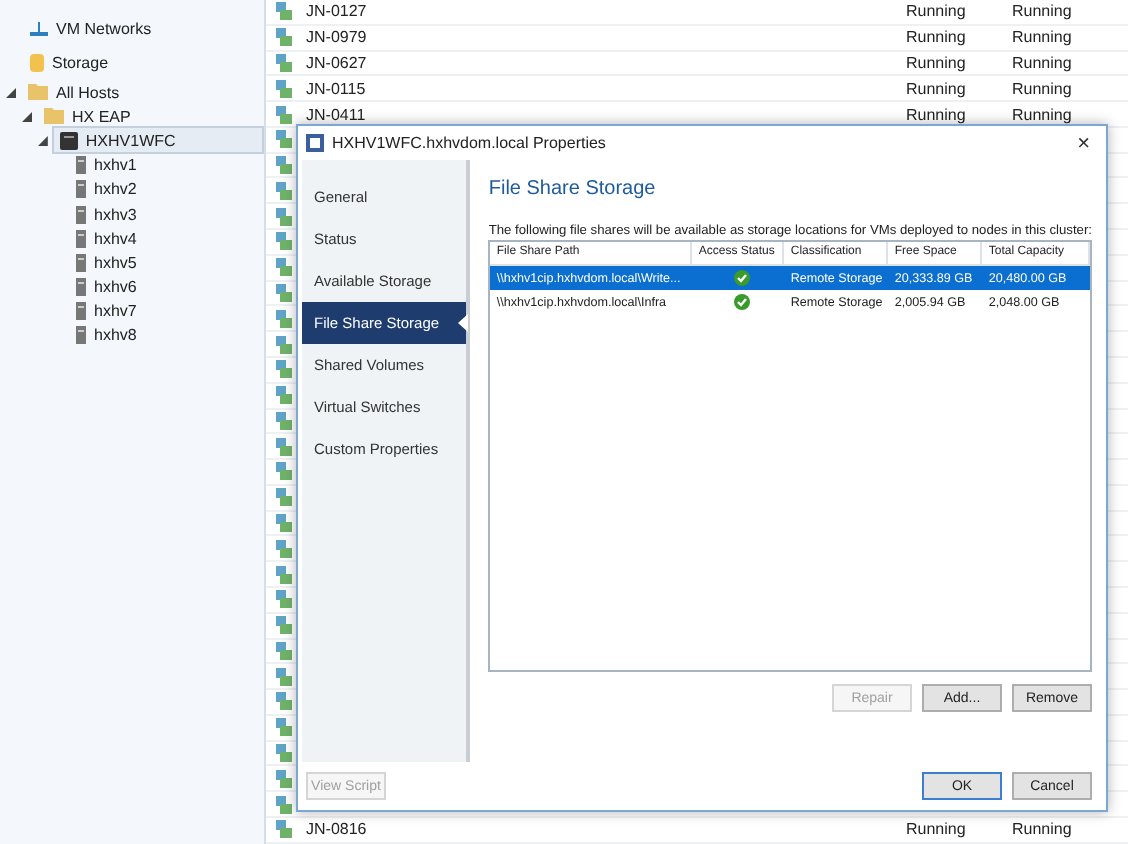  Describe the element at coordinates (106, 214) in the screenshot. I see `tree-item: hxhv3` at that location.